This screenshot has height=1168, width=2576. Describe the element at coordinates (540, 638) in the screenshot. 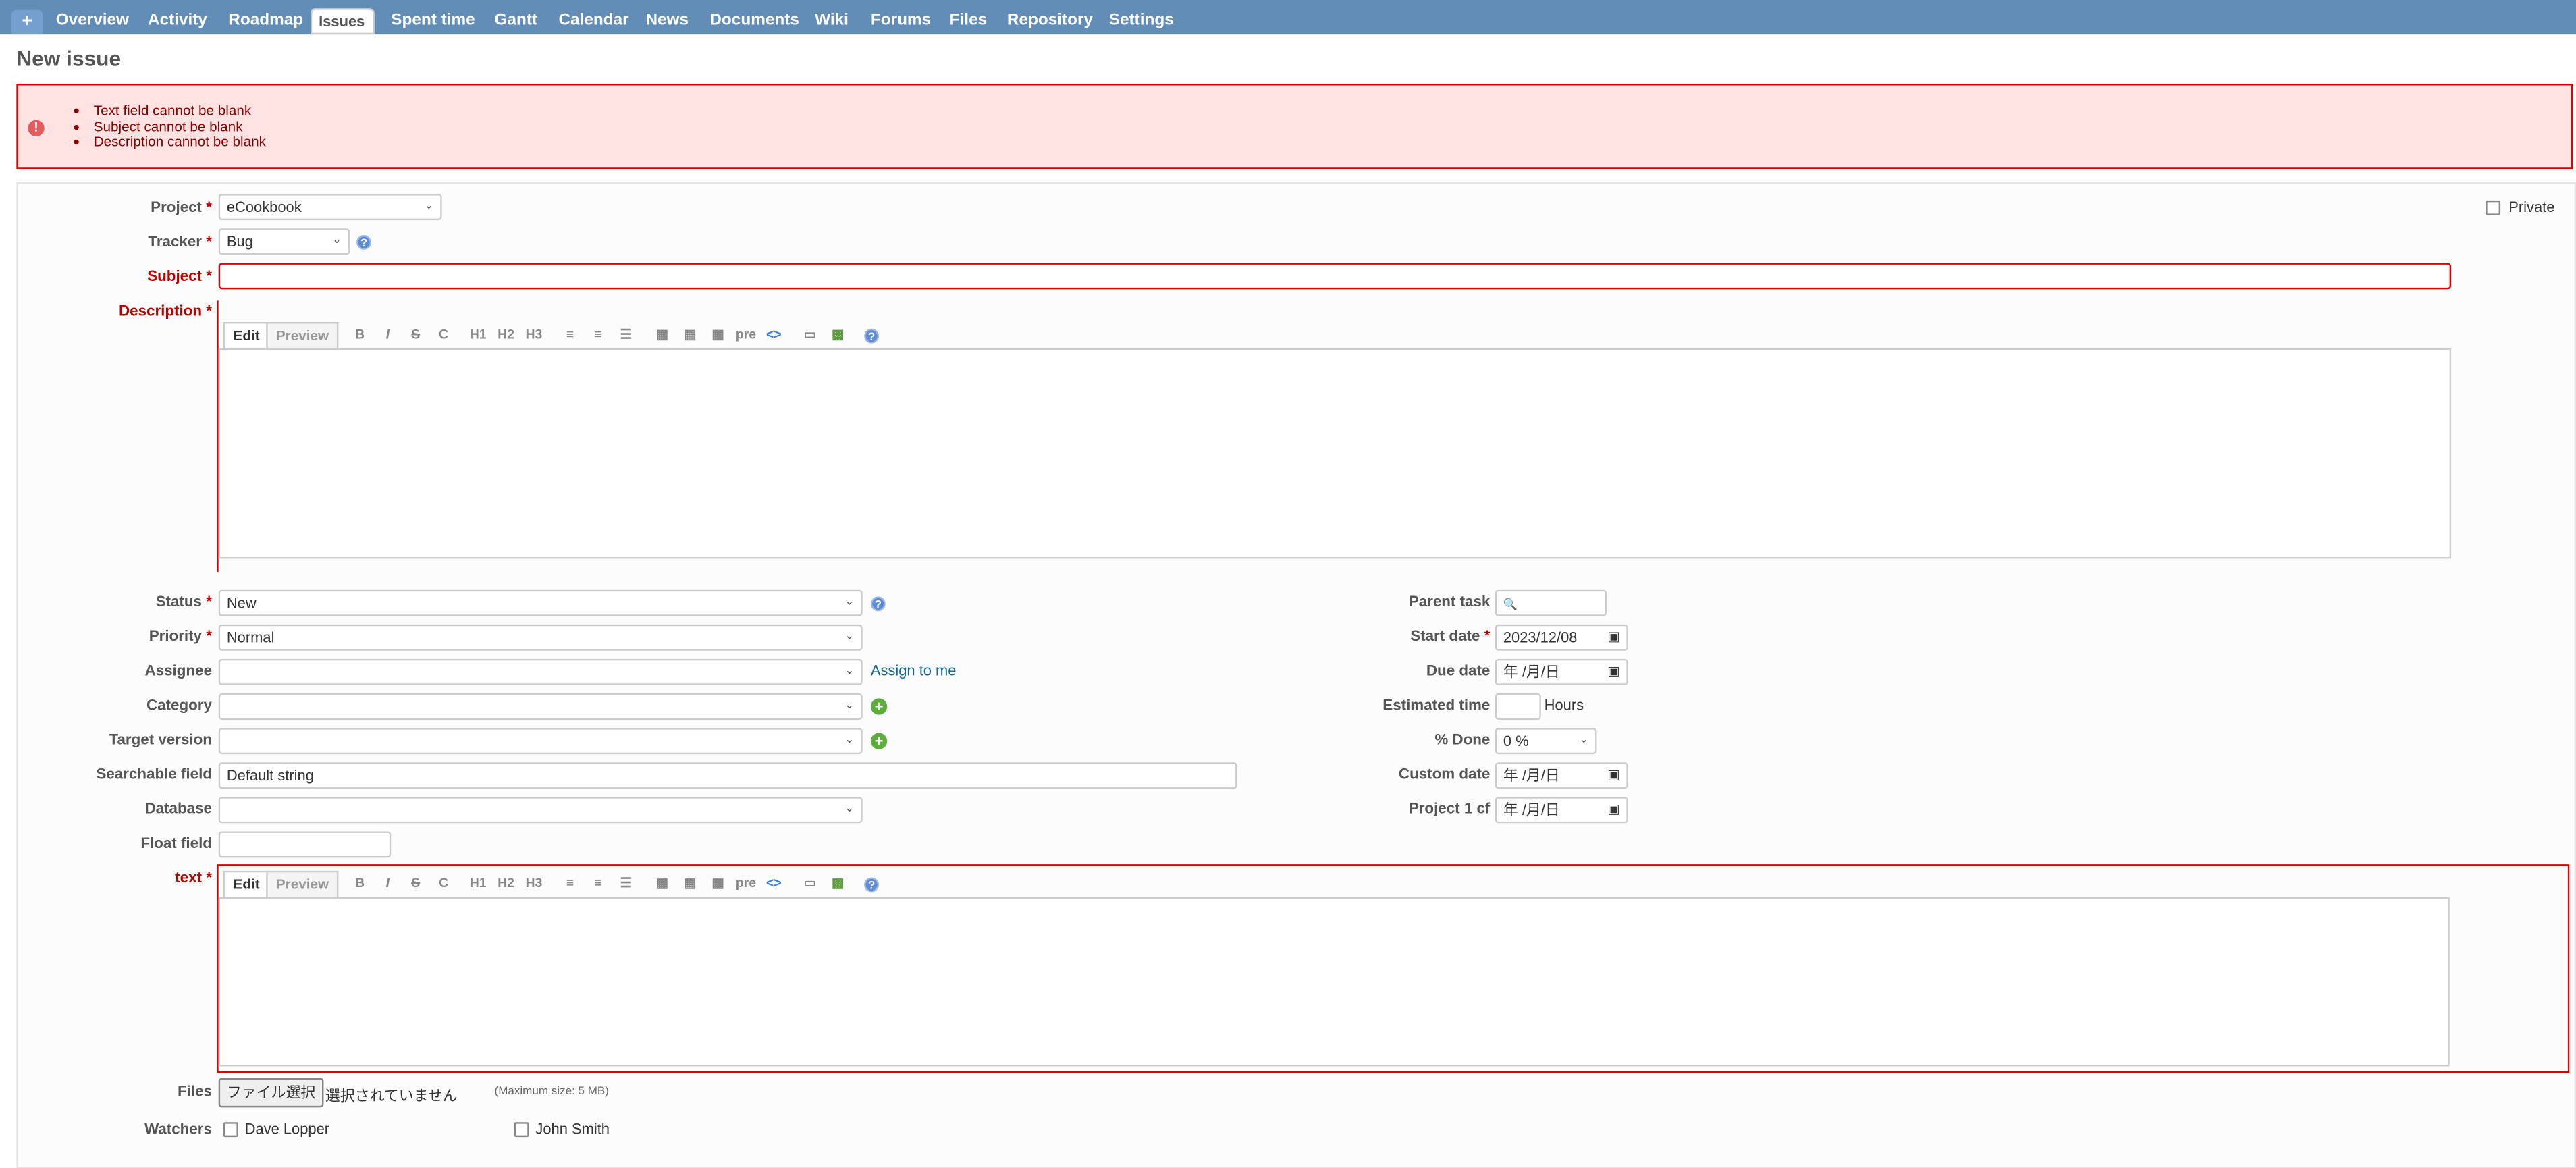

I see `priority-select: Normal ⌄` at that location.